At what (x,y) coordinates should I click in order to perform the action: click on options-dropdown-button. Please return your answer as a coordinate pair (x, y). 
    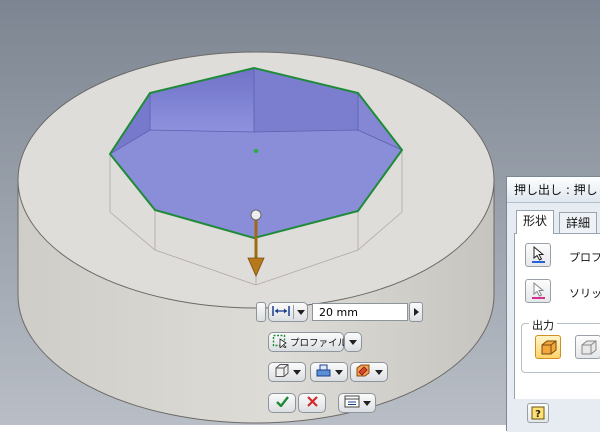
    Looking at the image, I should click on (357, 403).